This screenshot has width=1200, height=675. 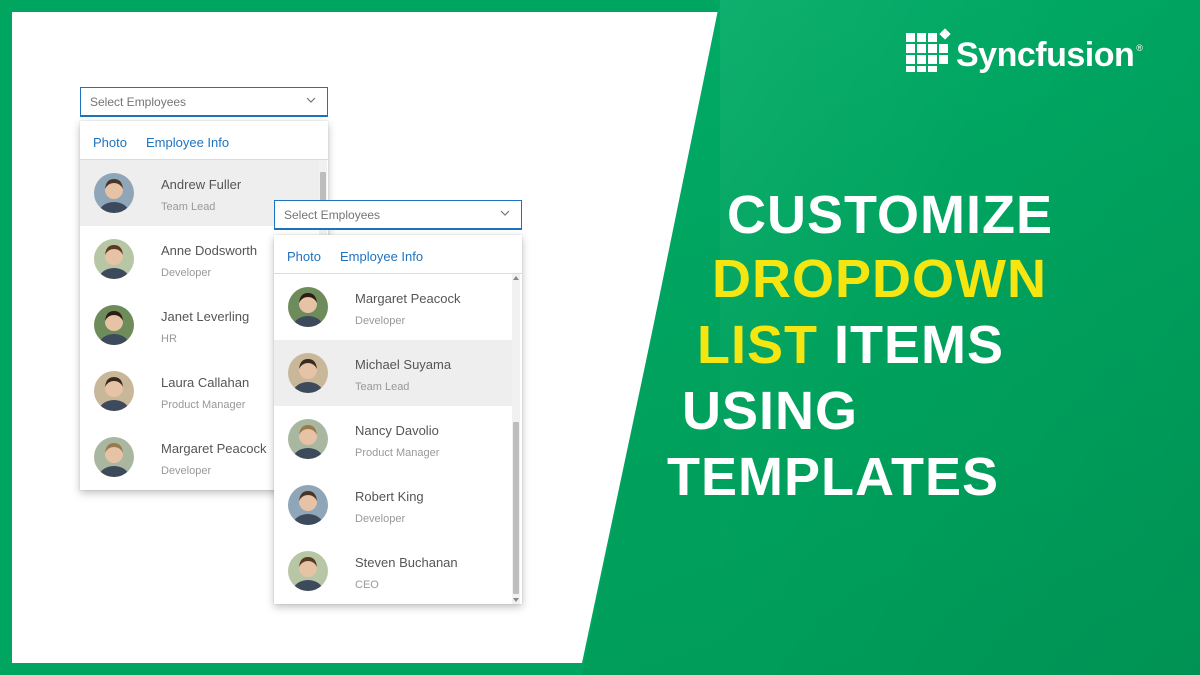 I want to click on scrollbar, so click(x=516, y=439).